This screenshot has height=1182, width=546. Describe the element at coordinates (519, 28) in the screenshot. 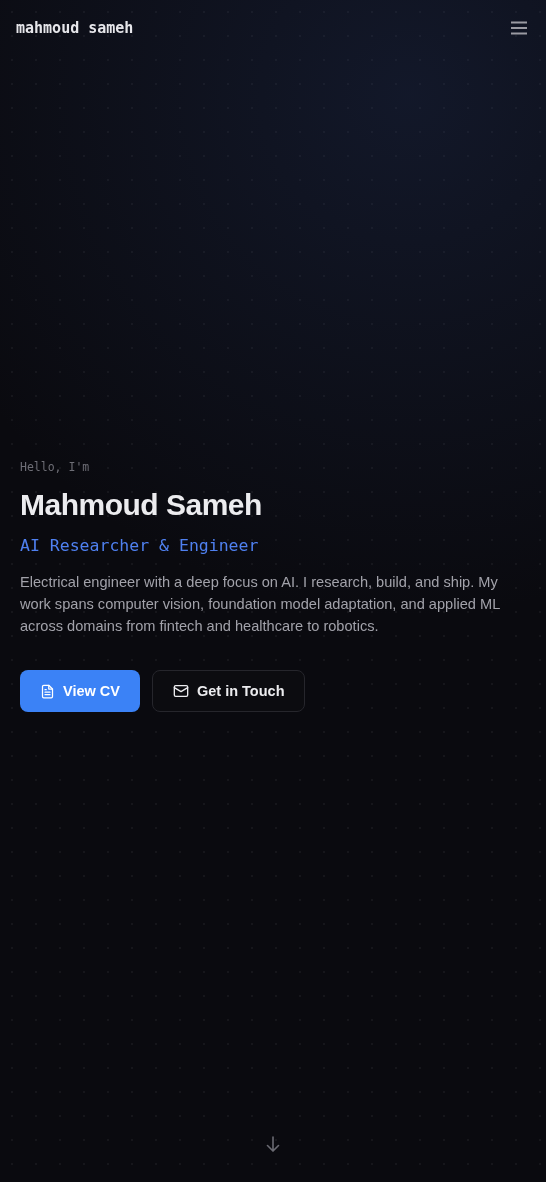

I see `menu-icon` at that location.